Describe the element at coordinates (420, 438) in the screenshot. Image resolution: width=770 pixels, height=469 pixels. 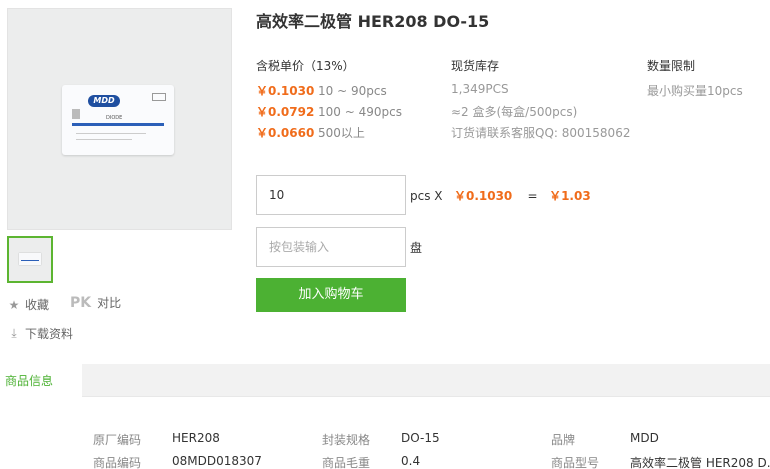
I see `spec-value: DO-15` at that location.